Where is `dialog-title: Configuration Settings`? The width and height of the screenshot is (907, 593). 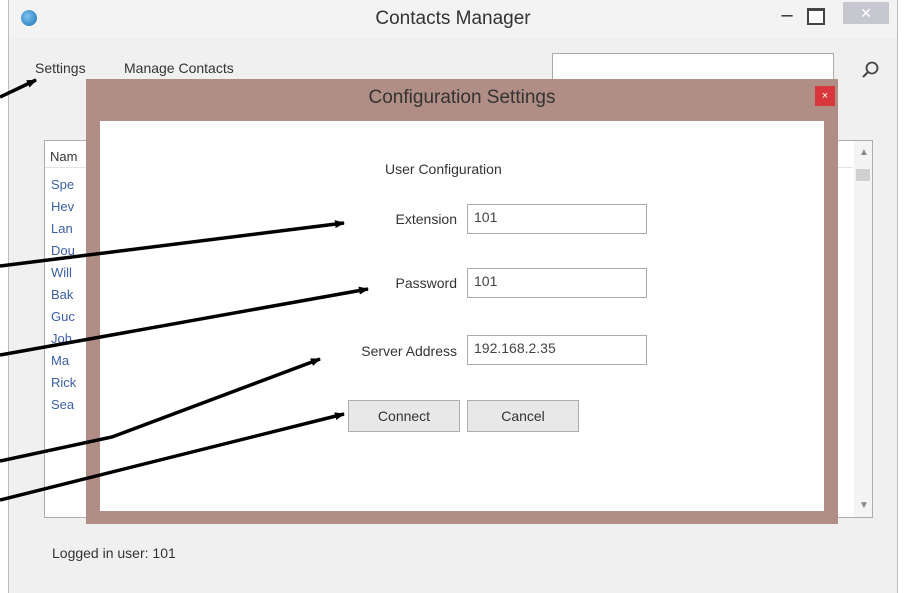 dialog-title: Configuration Settings is located at coordinates (462, 97).